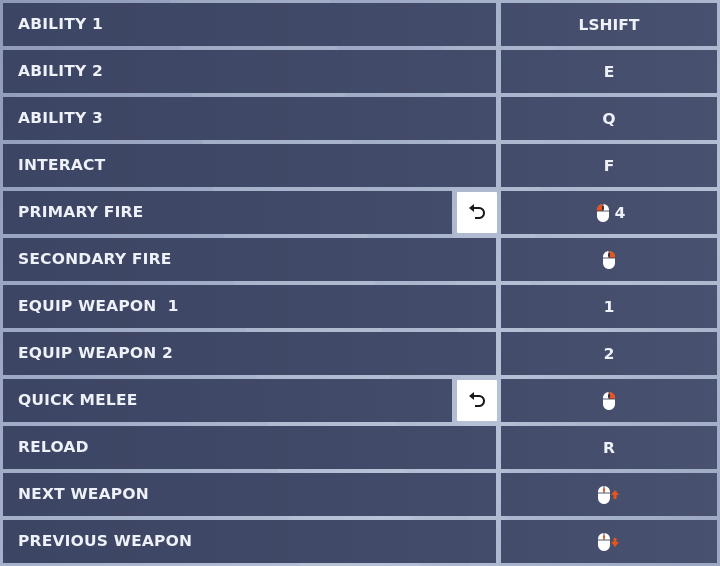 The width and height of the screenshot is (720, 566). I want to click on key-label: 2, so click(609, 353).